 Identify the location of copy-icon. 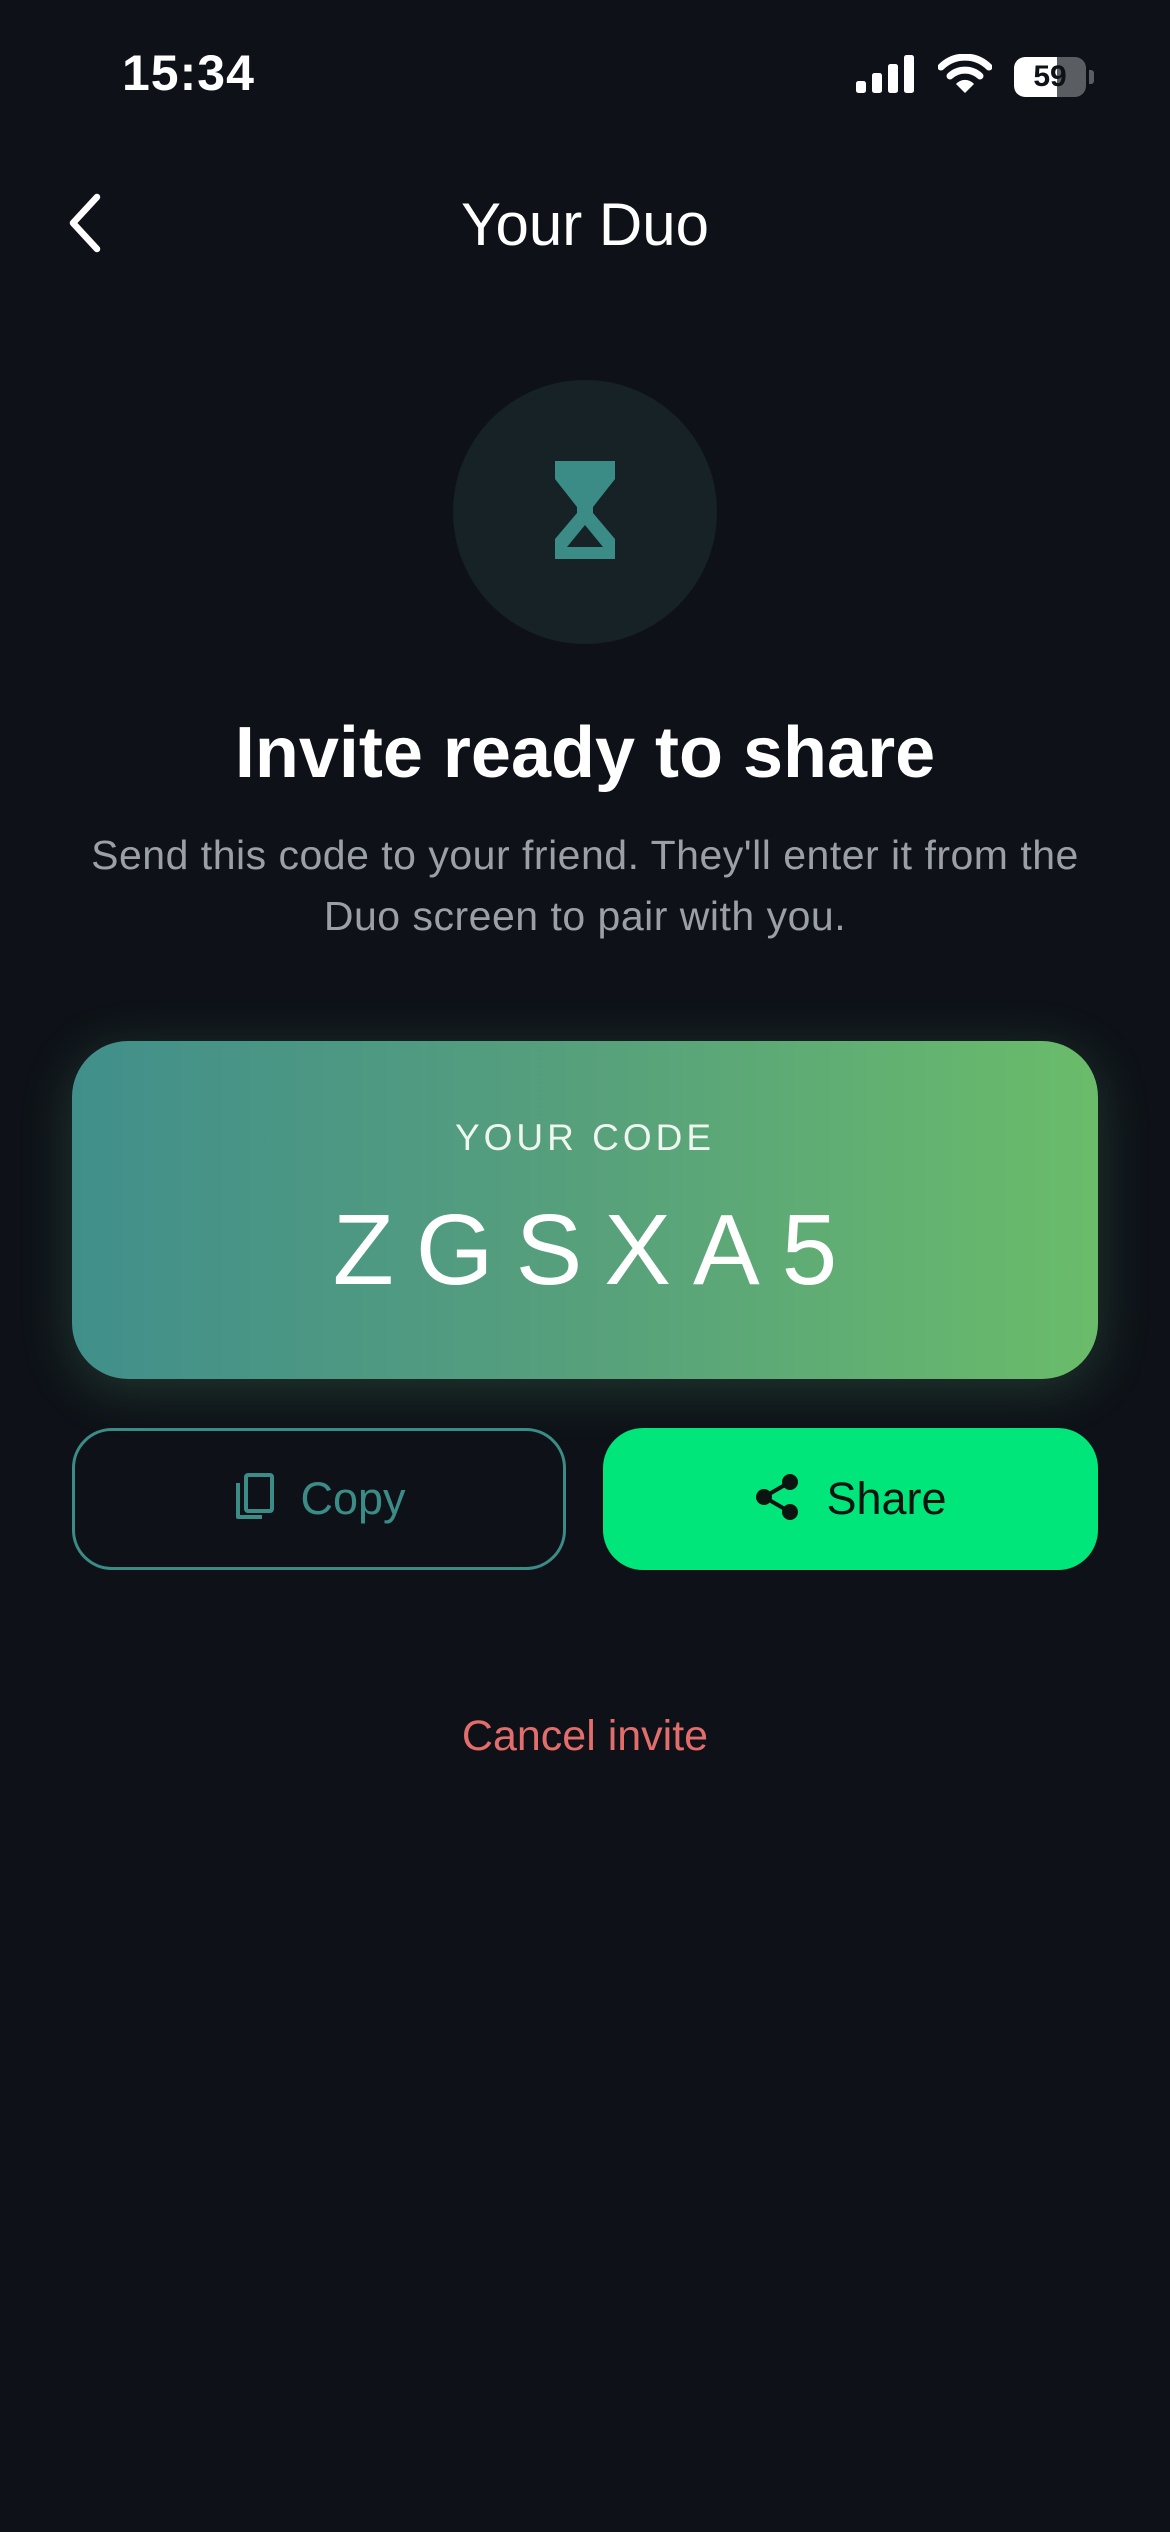
(254, 1499).